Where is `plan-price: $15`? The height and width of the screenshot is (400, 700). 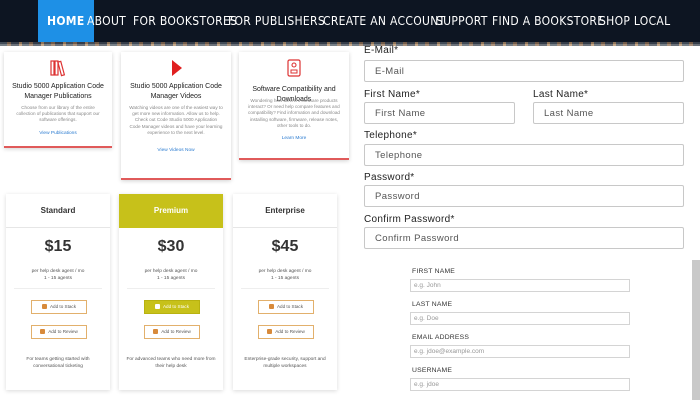 plan-price: $15 is located at coordinates (58, 246).